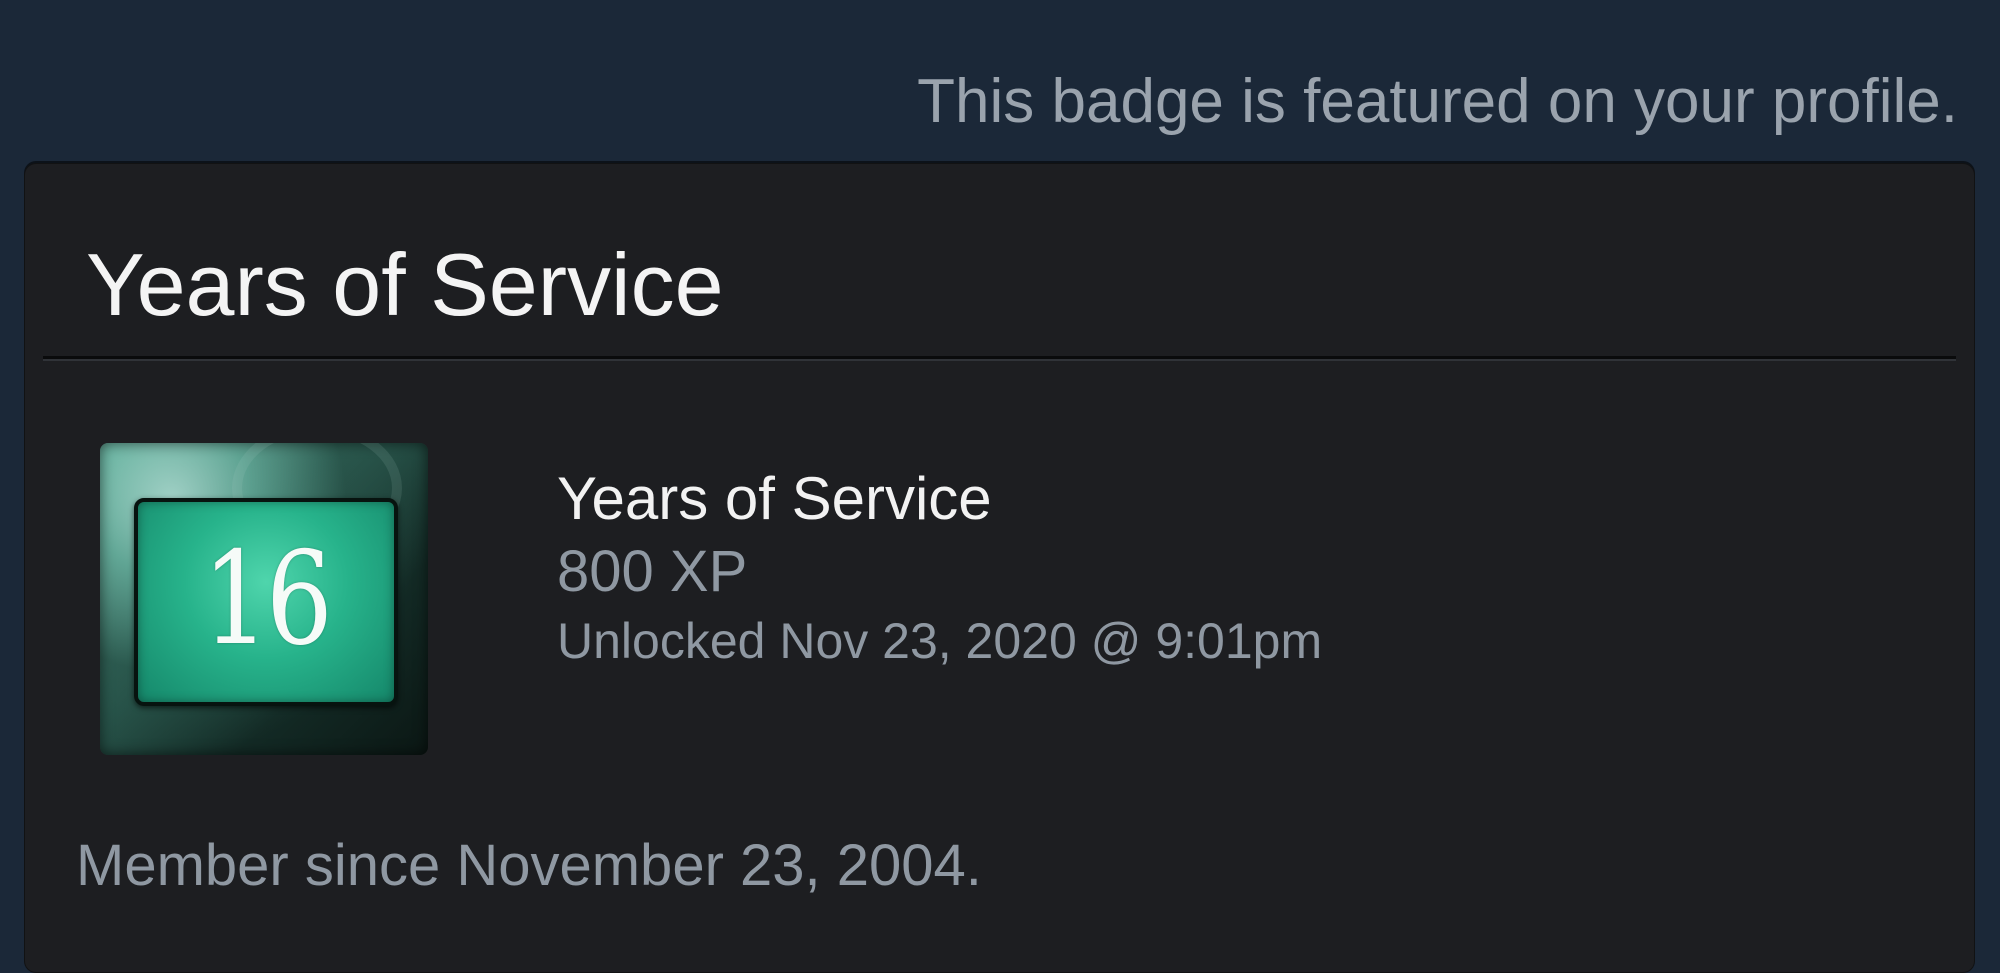  What do you see at coordinates (999, 358) in the screenshot?
I see `card-divider` at bounding box center [999, 358].